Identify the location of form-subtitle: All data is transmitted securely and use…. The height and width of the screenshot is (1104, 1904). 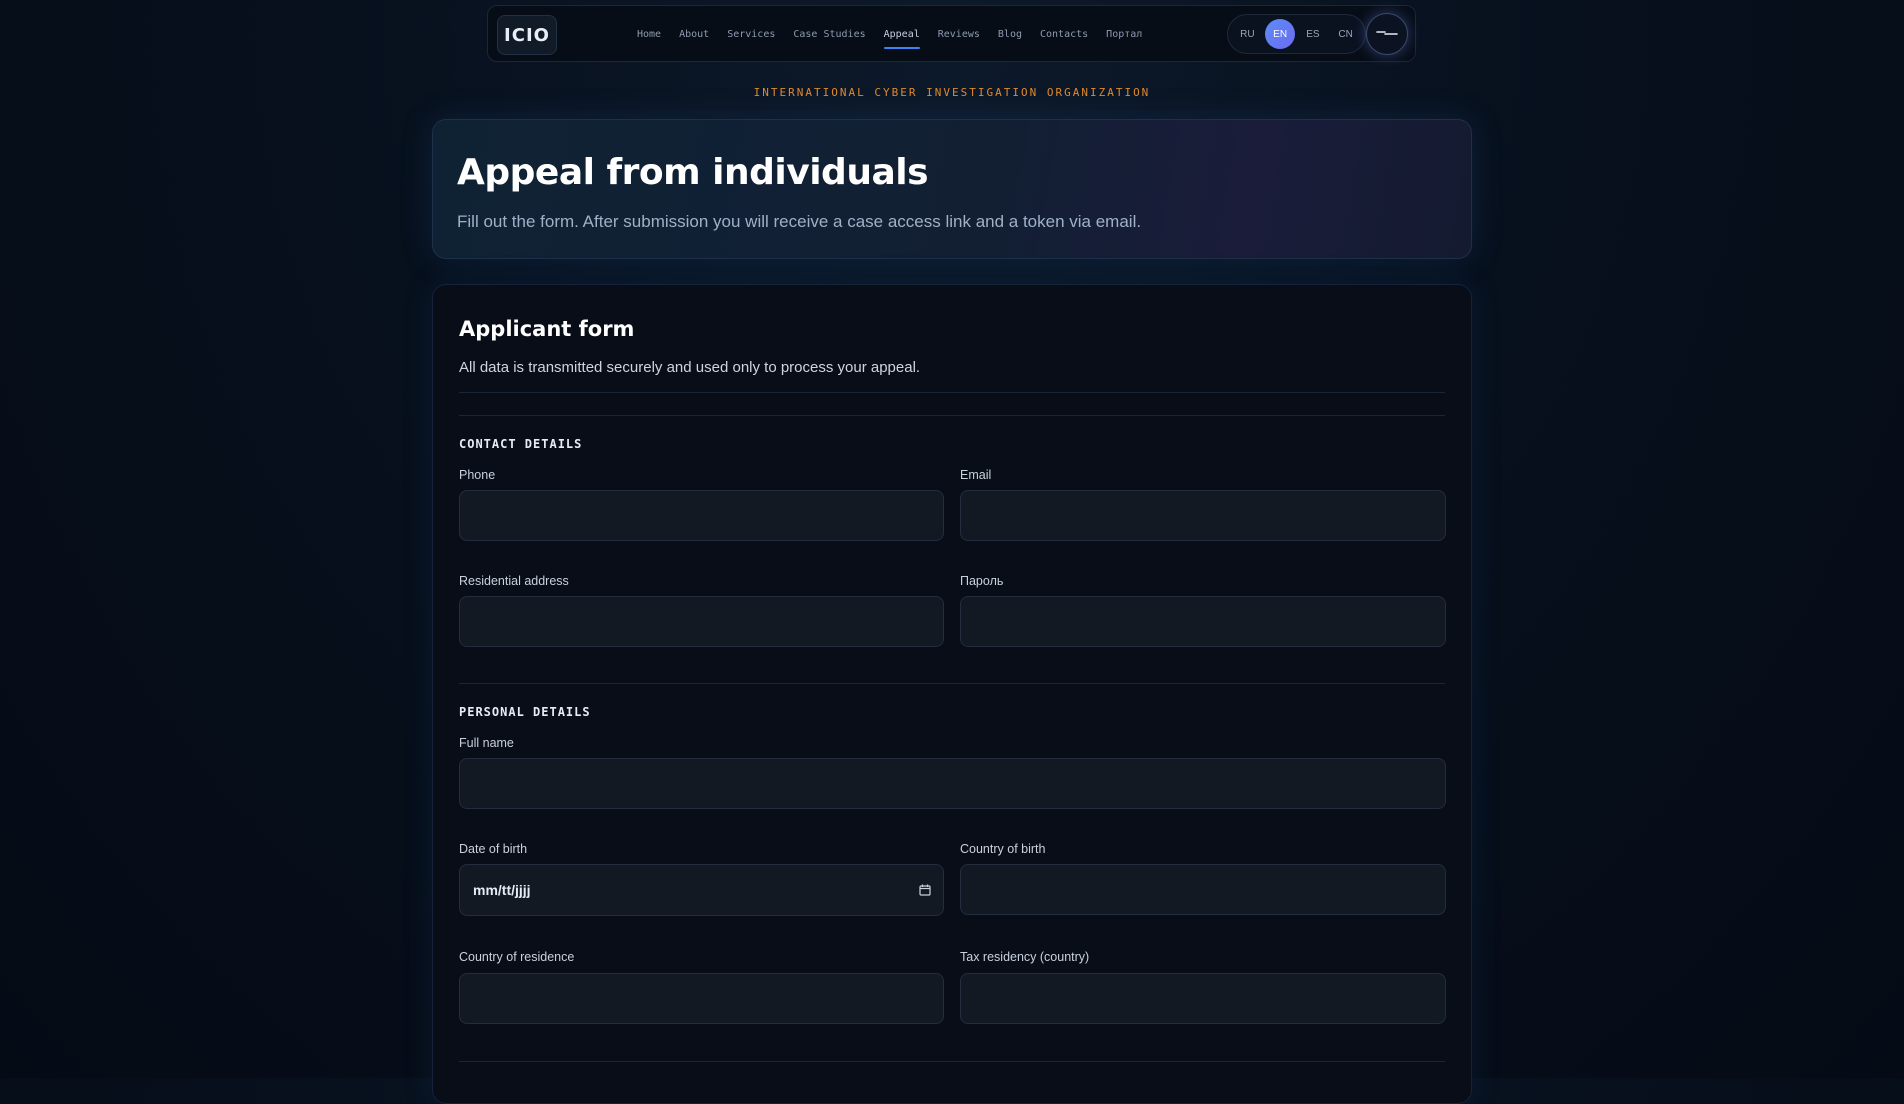
(690, 367).